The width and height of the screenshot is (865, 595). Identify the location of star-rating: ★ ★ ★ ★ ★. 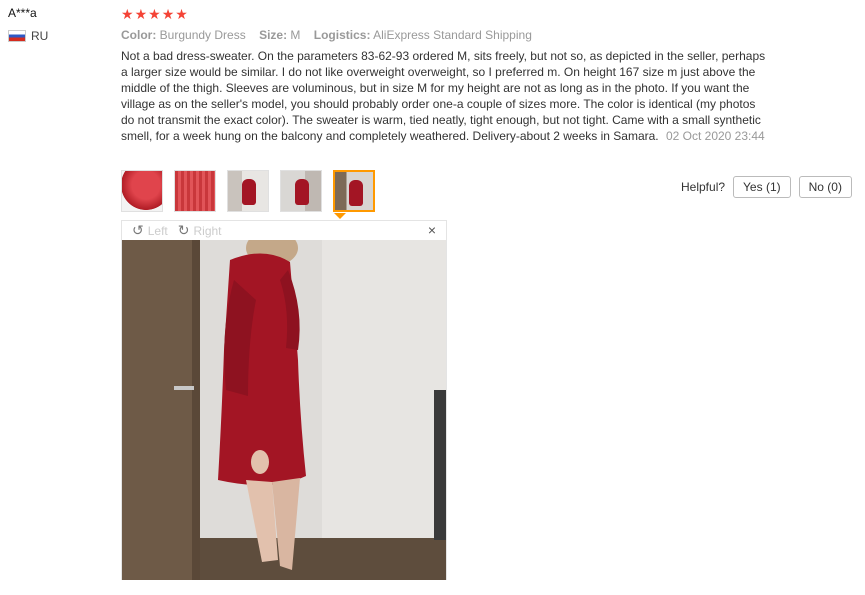
(154, 14).